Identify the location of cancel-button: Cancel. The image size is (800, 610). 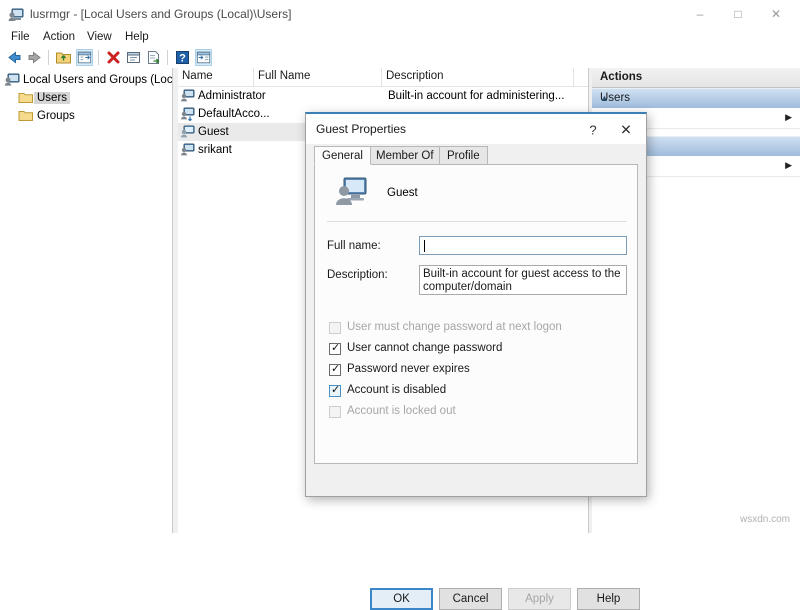
(470, 599).